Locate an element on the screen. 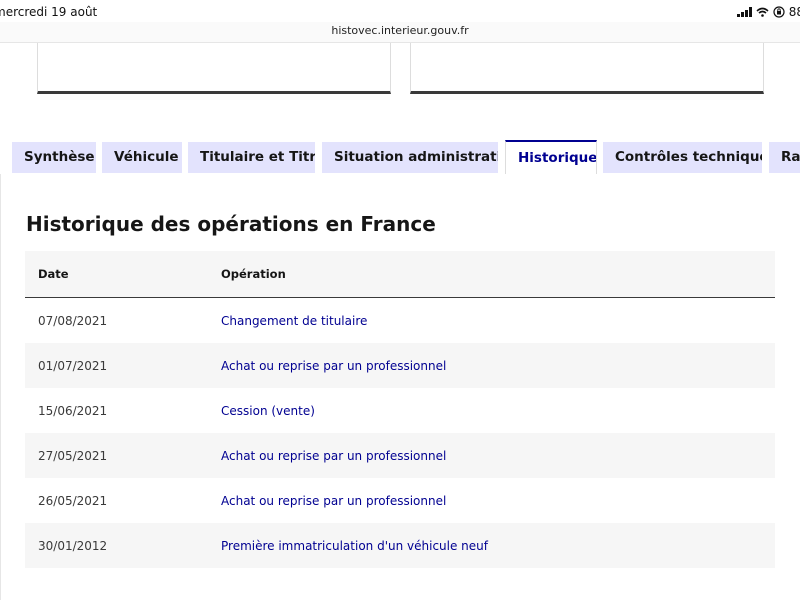  row-date: 30/01/2012 is located at coordinates (73, 546).